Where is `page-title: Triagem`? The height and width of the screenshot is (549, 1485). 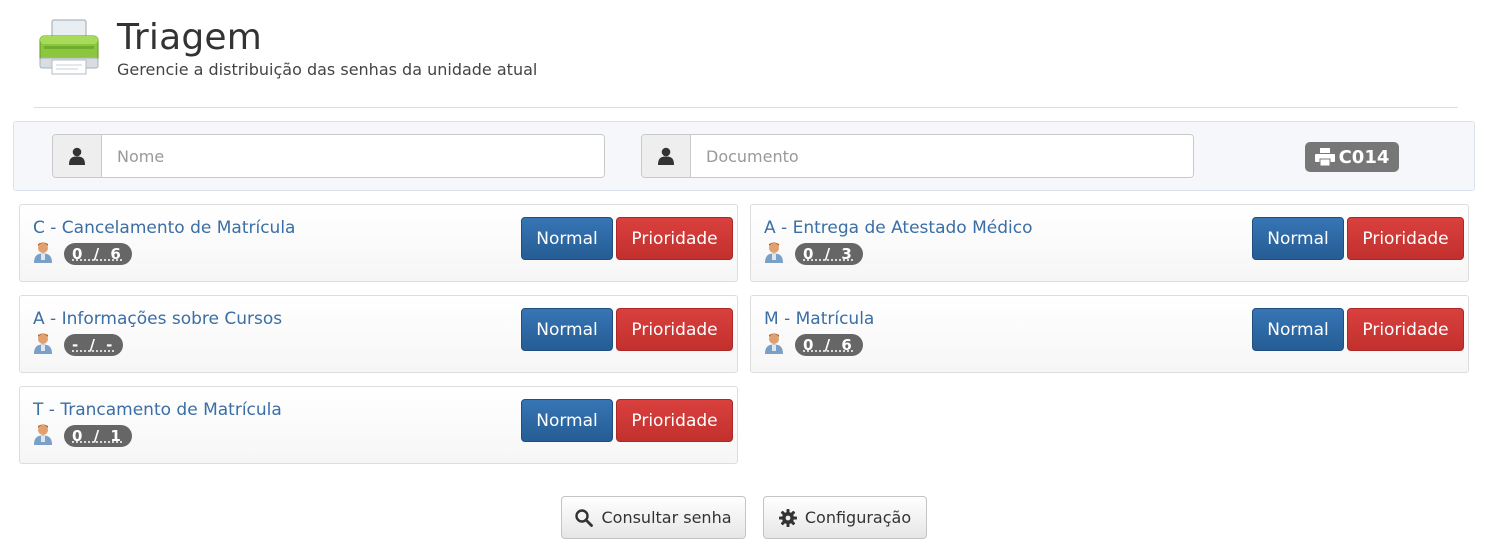
page-title: Triagem is located at coordinates (190, 37).